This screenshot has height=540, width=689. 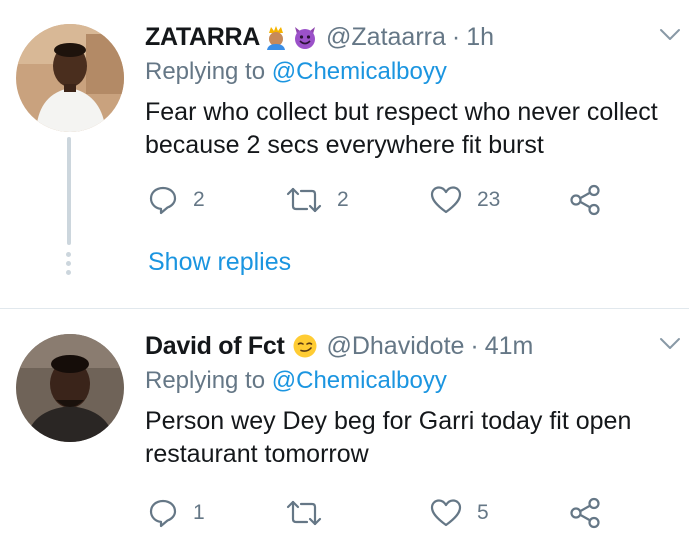 I want to click on prince-emoji, so click(x=276, y=37).